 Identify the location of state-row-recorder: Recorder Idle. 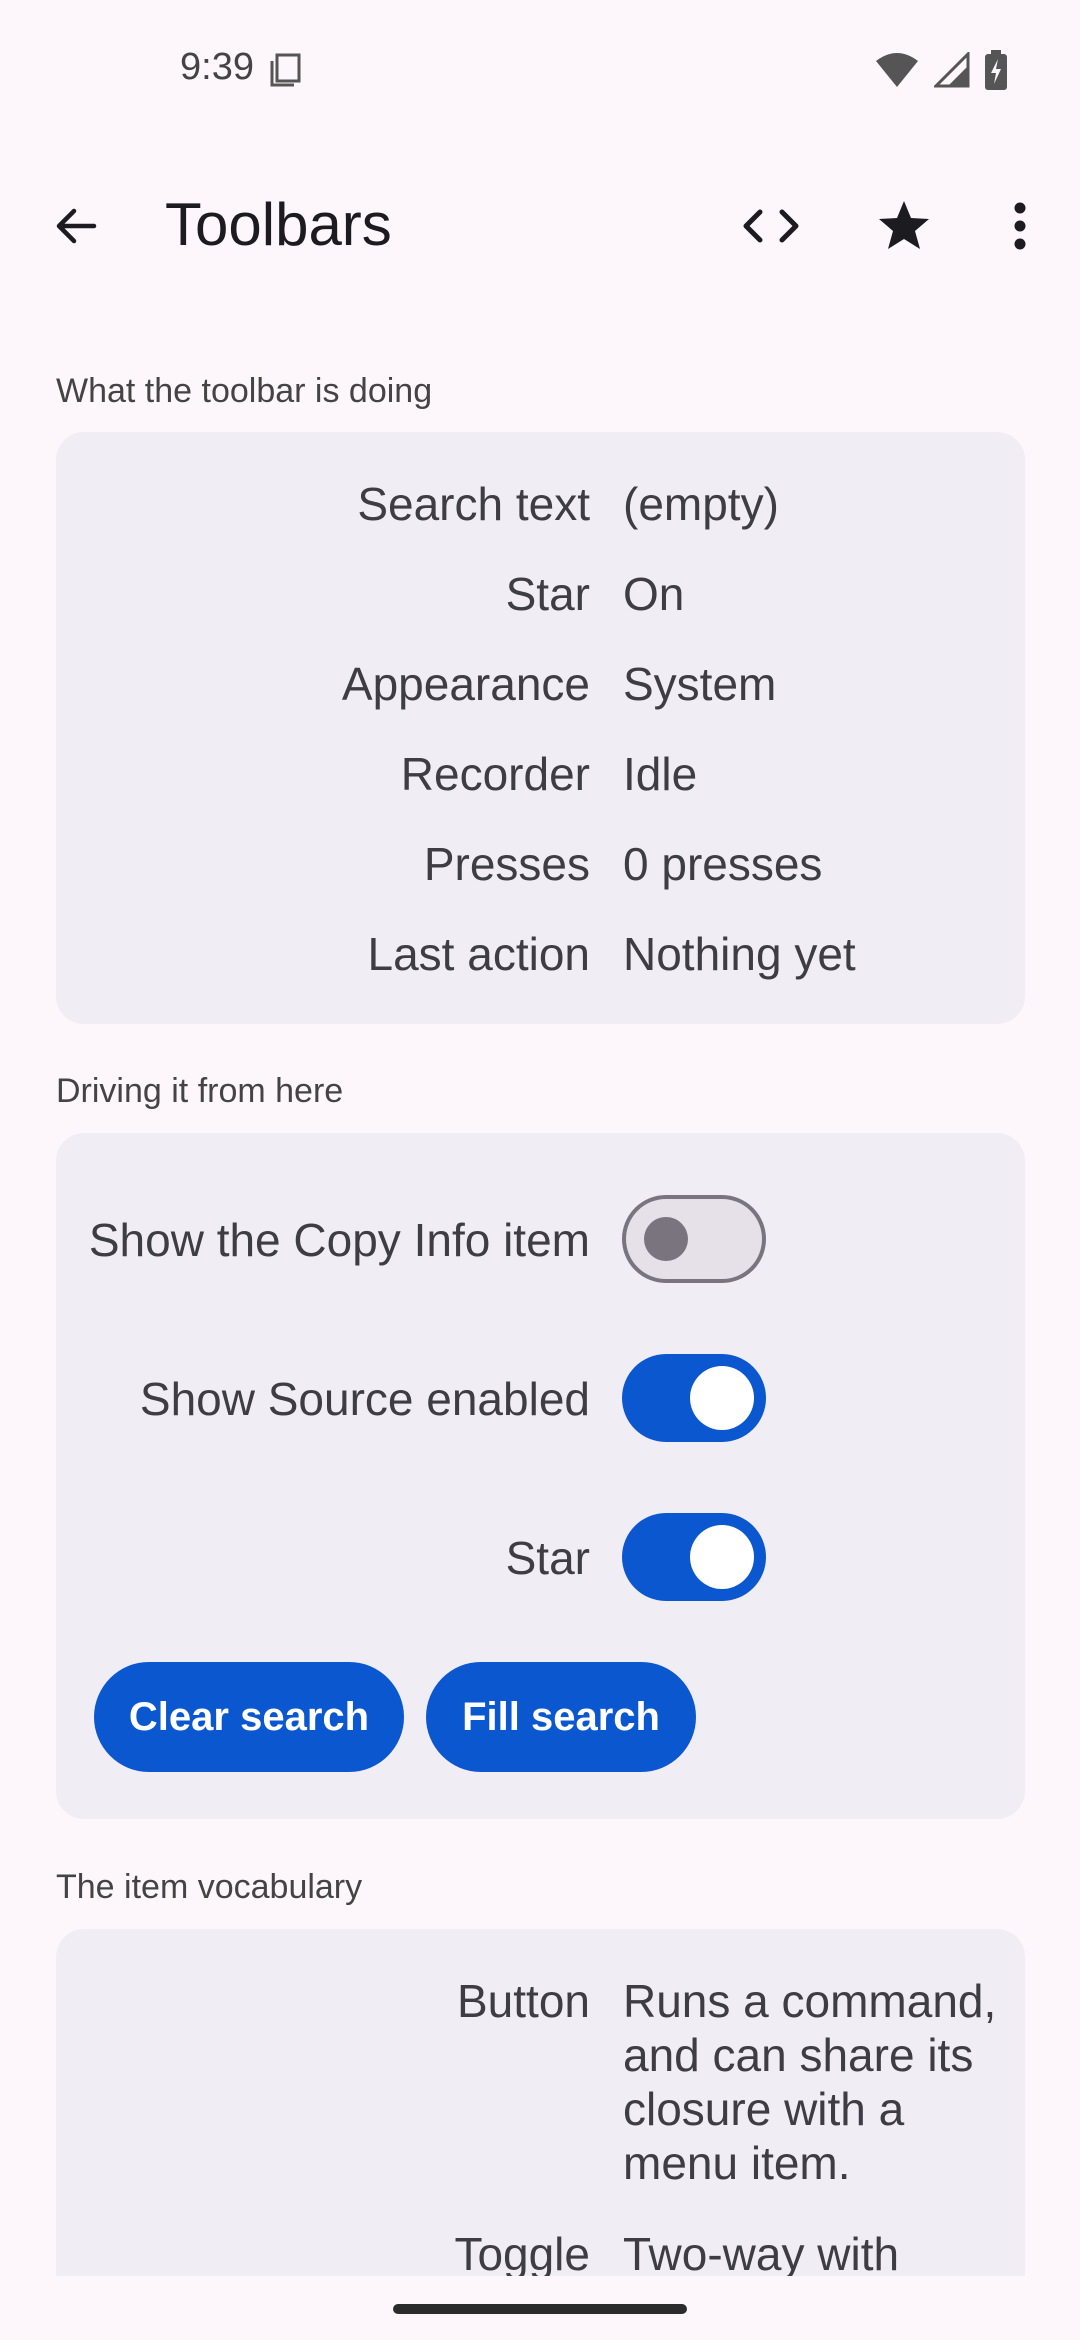
(540, 782).